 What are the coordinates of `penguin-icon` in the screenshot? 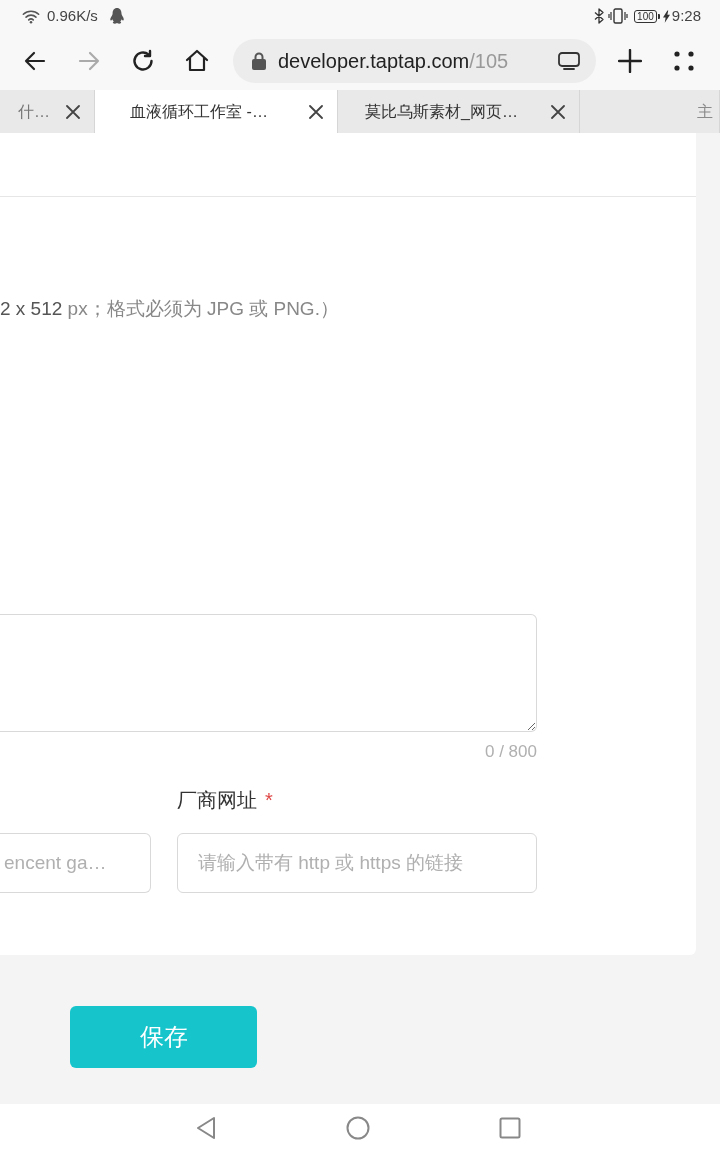 It's located at (116, 16).